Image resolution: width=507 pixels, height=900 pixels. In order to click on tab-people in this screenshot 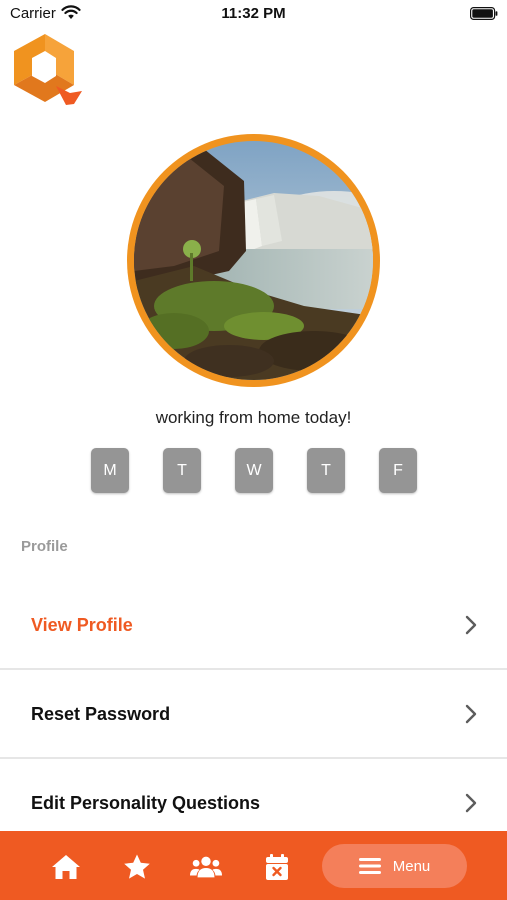, I will do `click(206, 867)`.